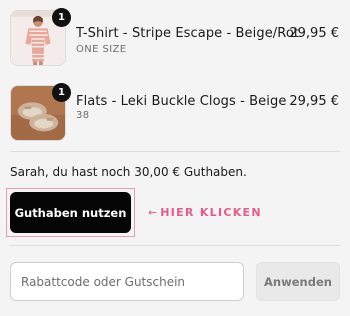 The width and height of the screenshot is (350, 316). I want to click on use-credit-button: Guthaben nutzen, so click(70, 212).